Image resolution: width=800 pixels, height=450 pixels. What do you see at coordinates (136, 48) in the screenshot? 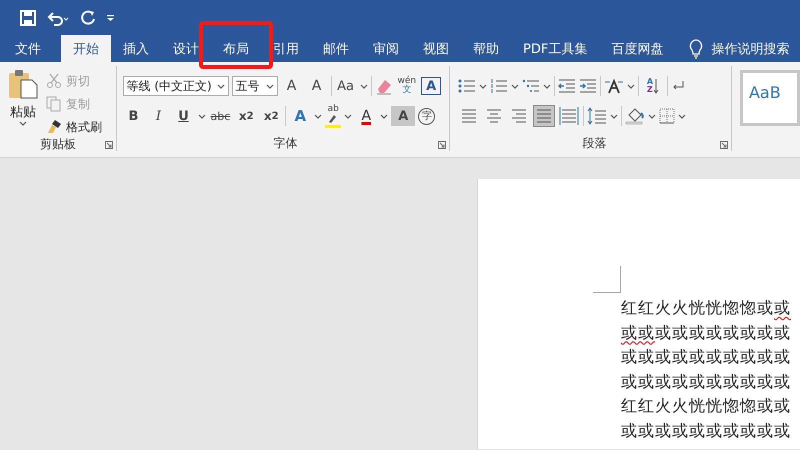
I see `ribbon-tab: 插入` at bounding box center [136, 48].